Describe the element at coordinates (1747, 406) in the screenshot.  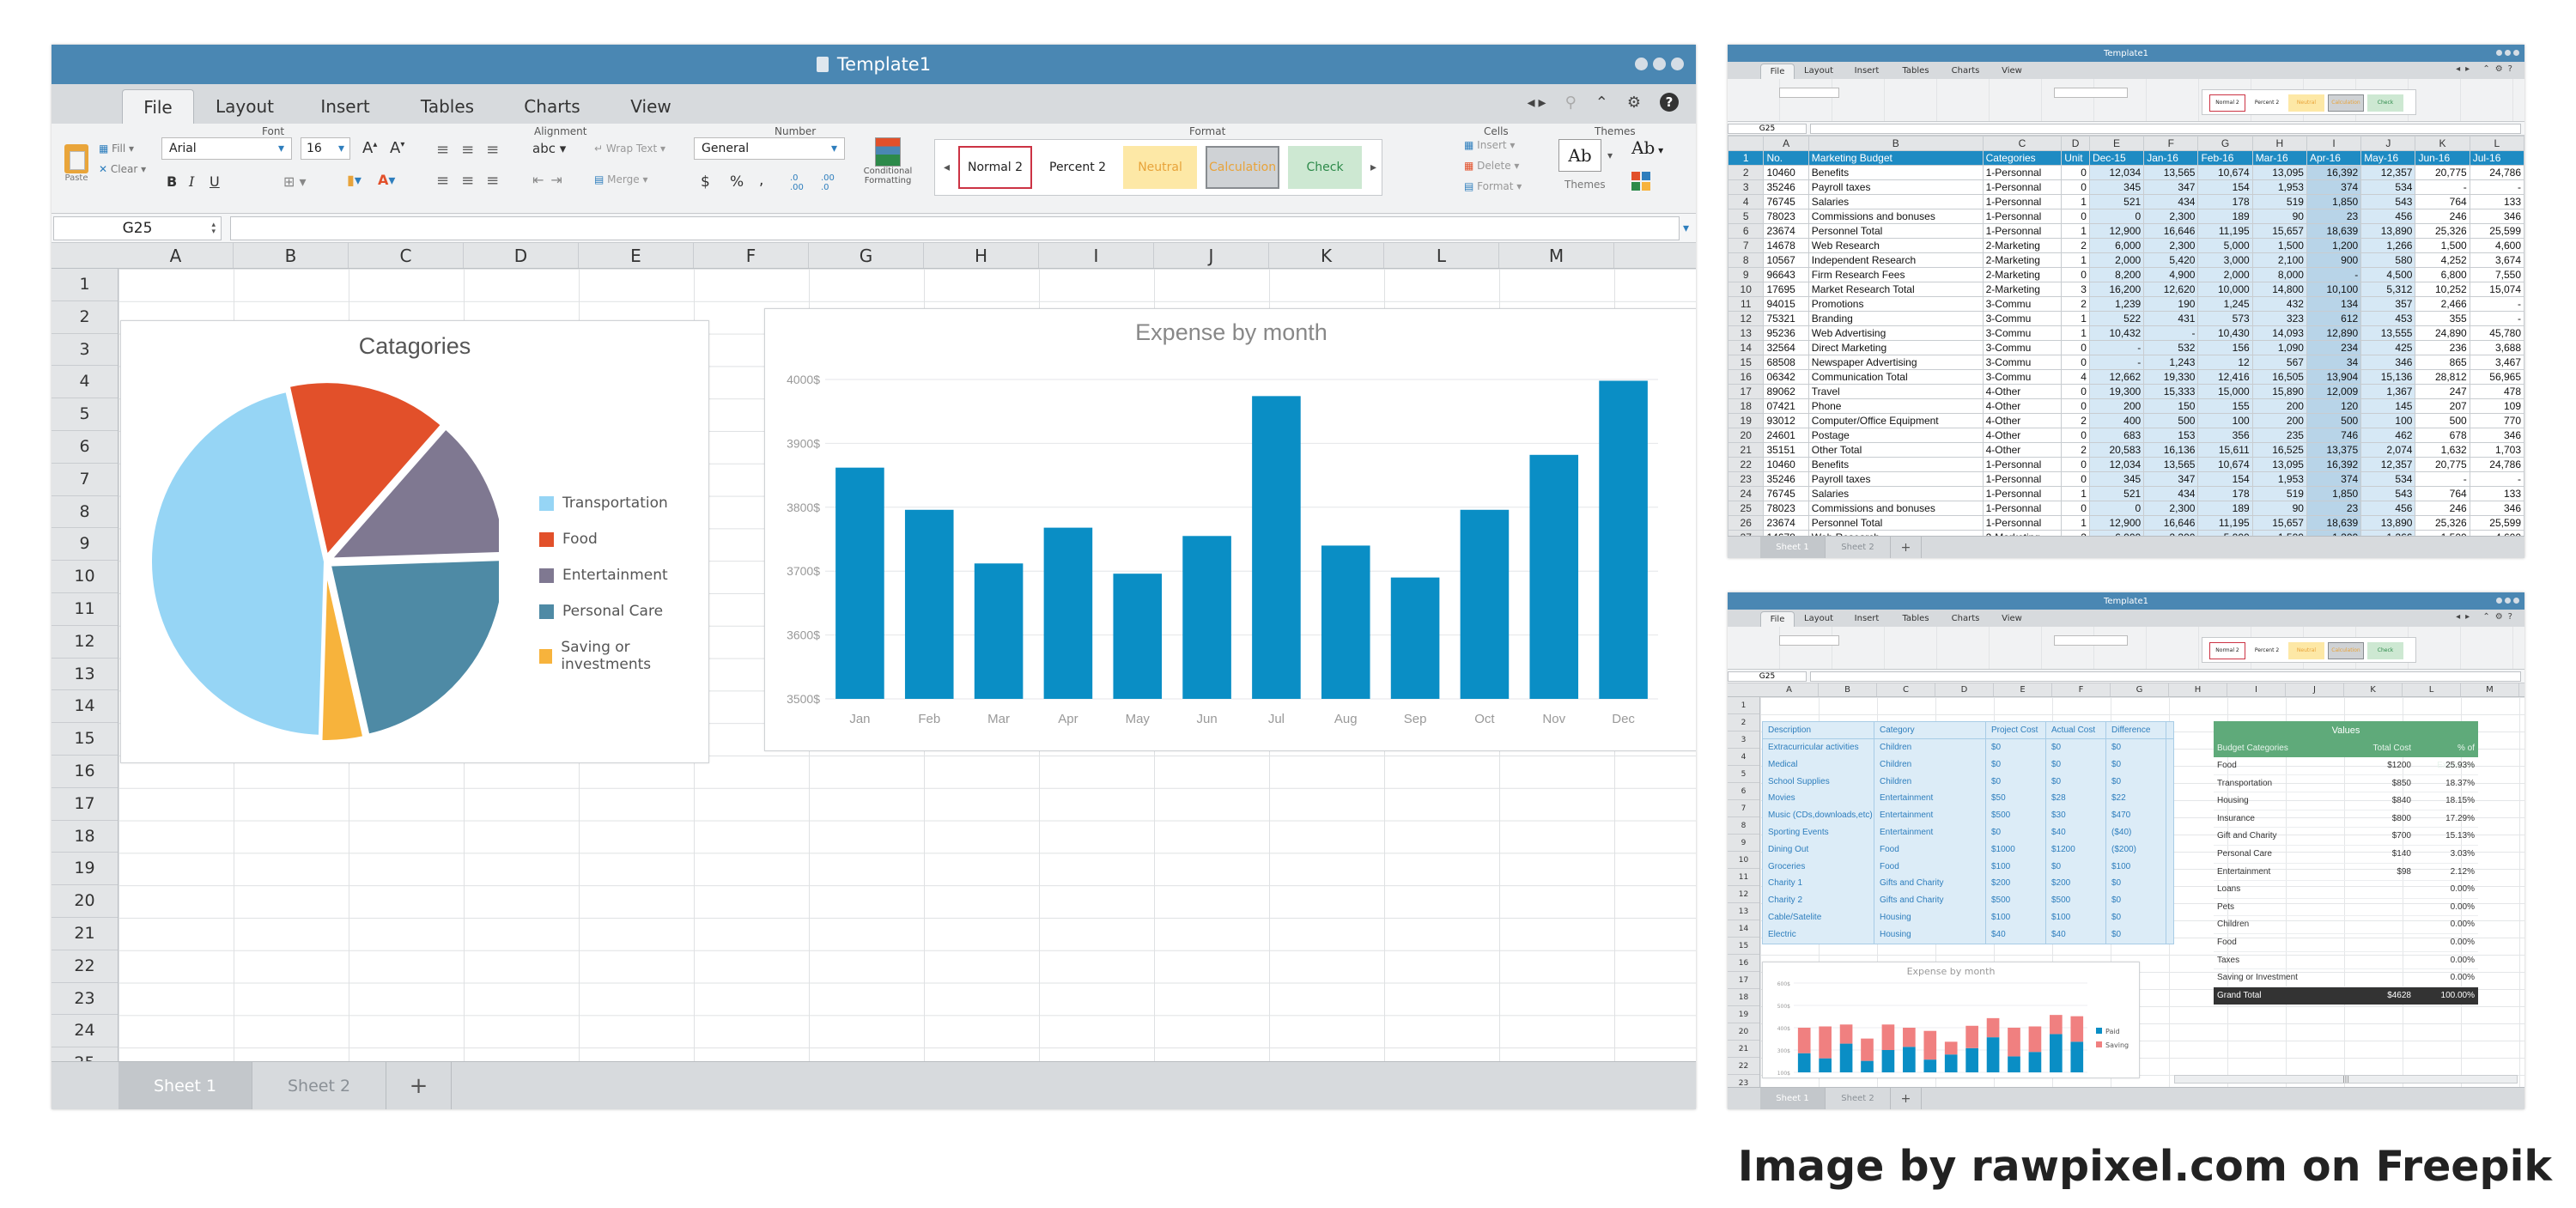
I see `row-header: 18` at that location.